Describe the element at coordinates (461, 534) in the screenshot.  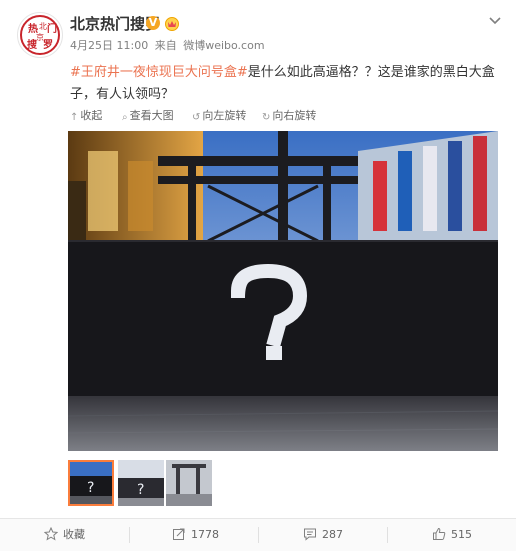
I see `like-count: 515` at that location.